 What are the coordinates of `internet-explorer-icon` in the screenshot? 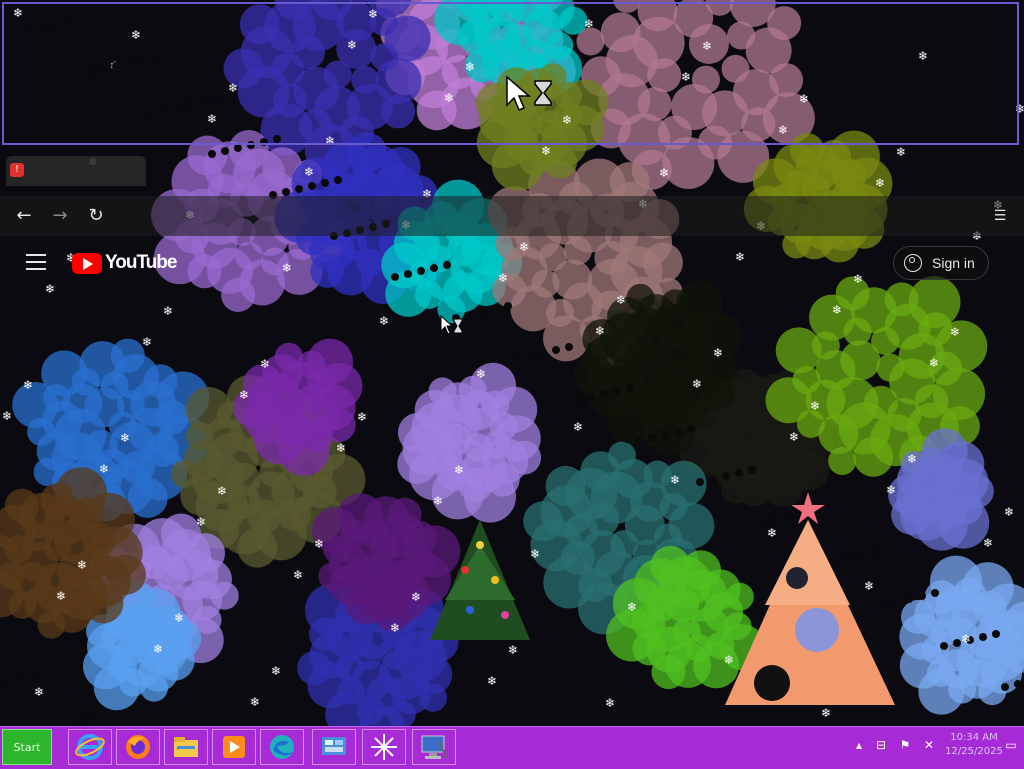 It's located at (90, 747).